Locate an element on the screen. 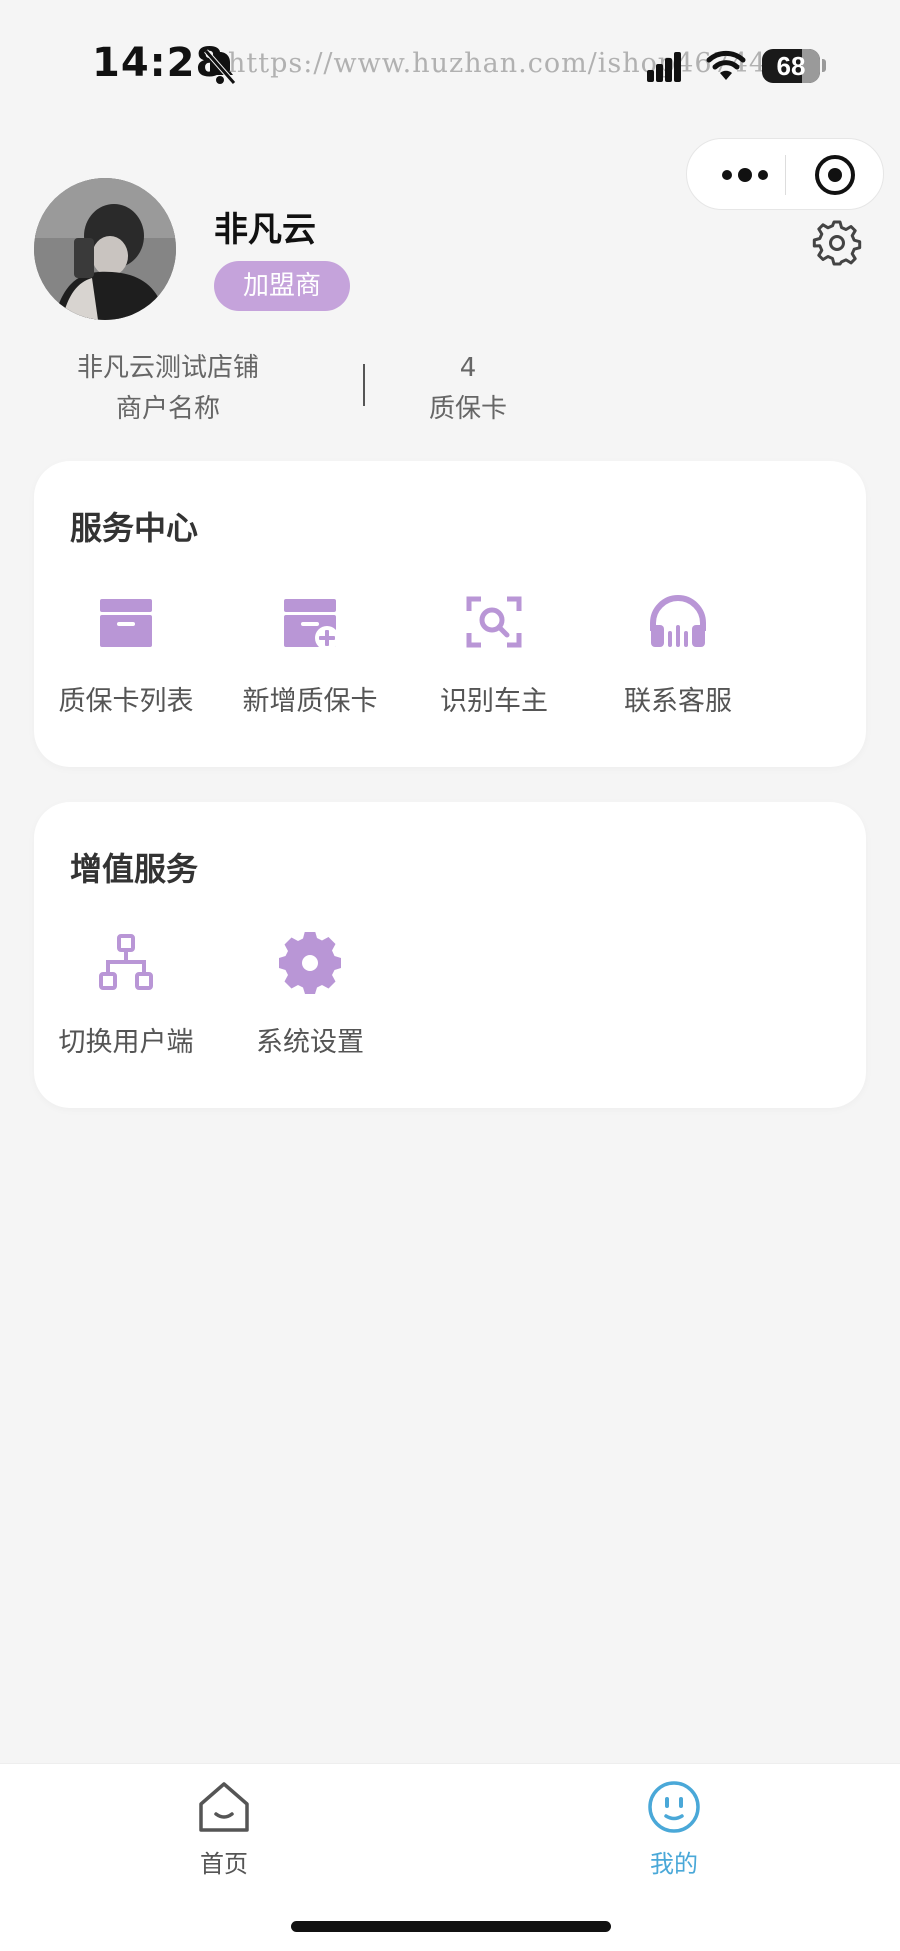 This screenshot has width=900, height=1951. more-icon is located at coordinates (745, 175).